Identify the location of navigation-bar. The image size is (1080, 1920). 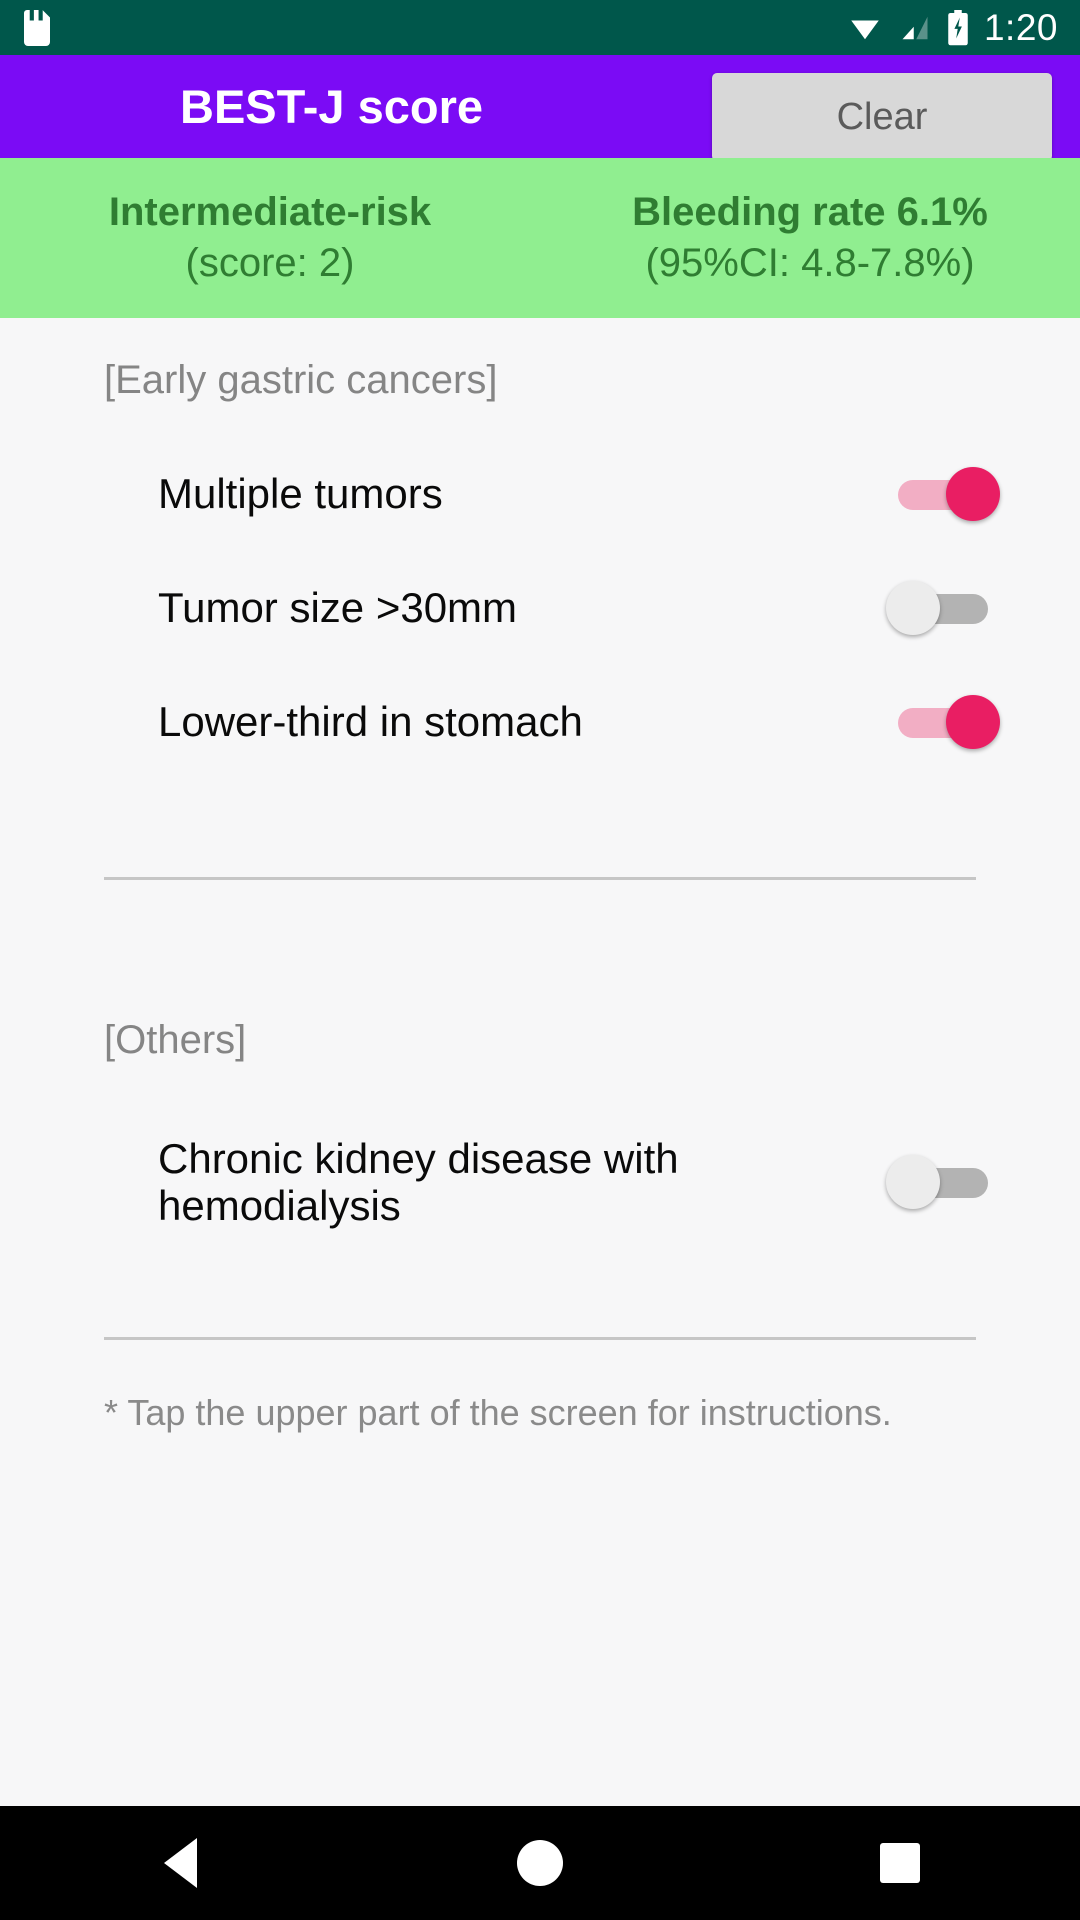
(540, 1863).